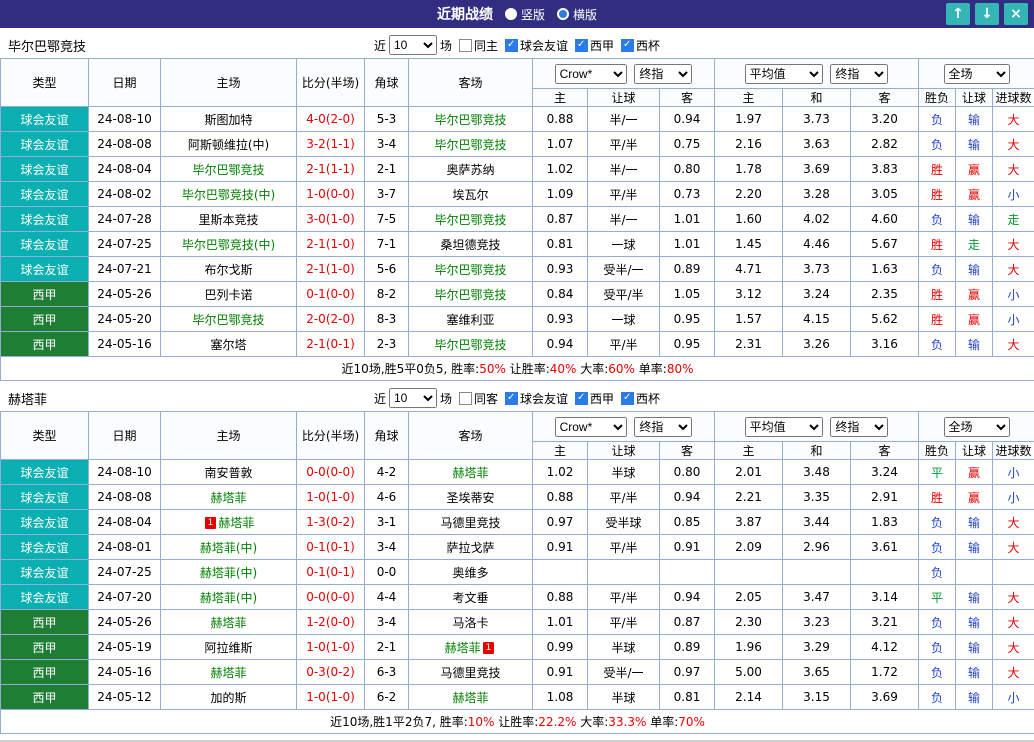  What do you see at coordinates (817, 572) in the screenshot?
I see `avg-draw-cell` at bounding box center [817, 572].